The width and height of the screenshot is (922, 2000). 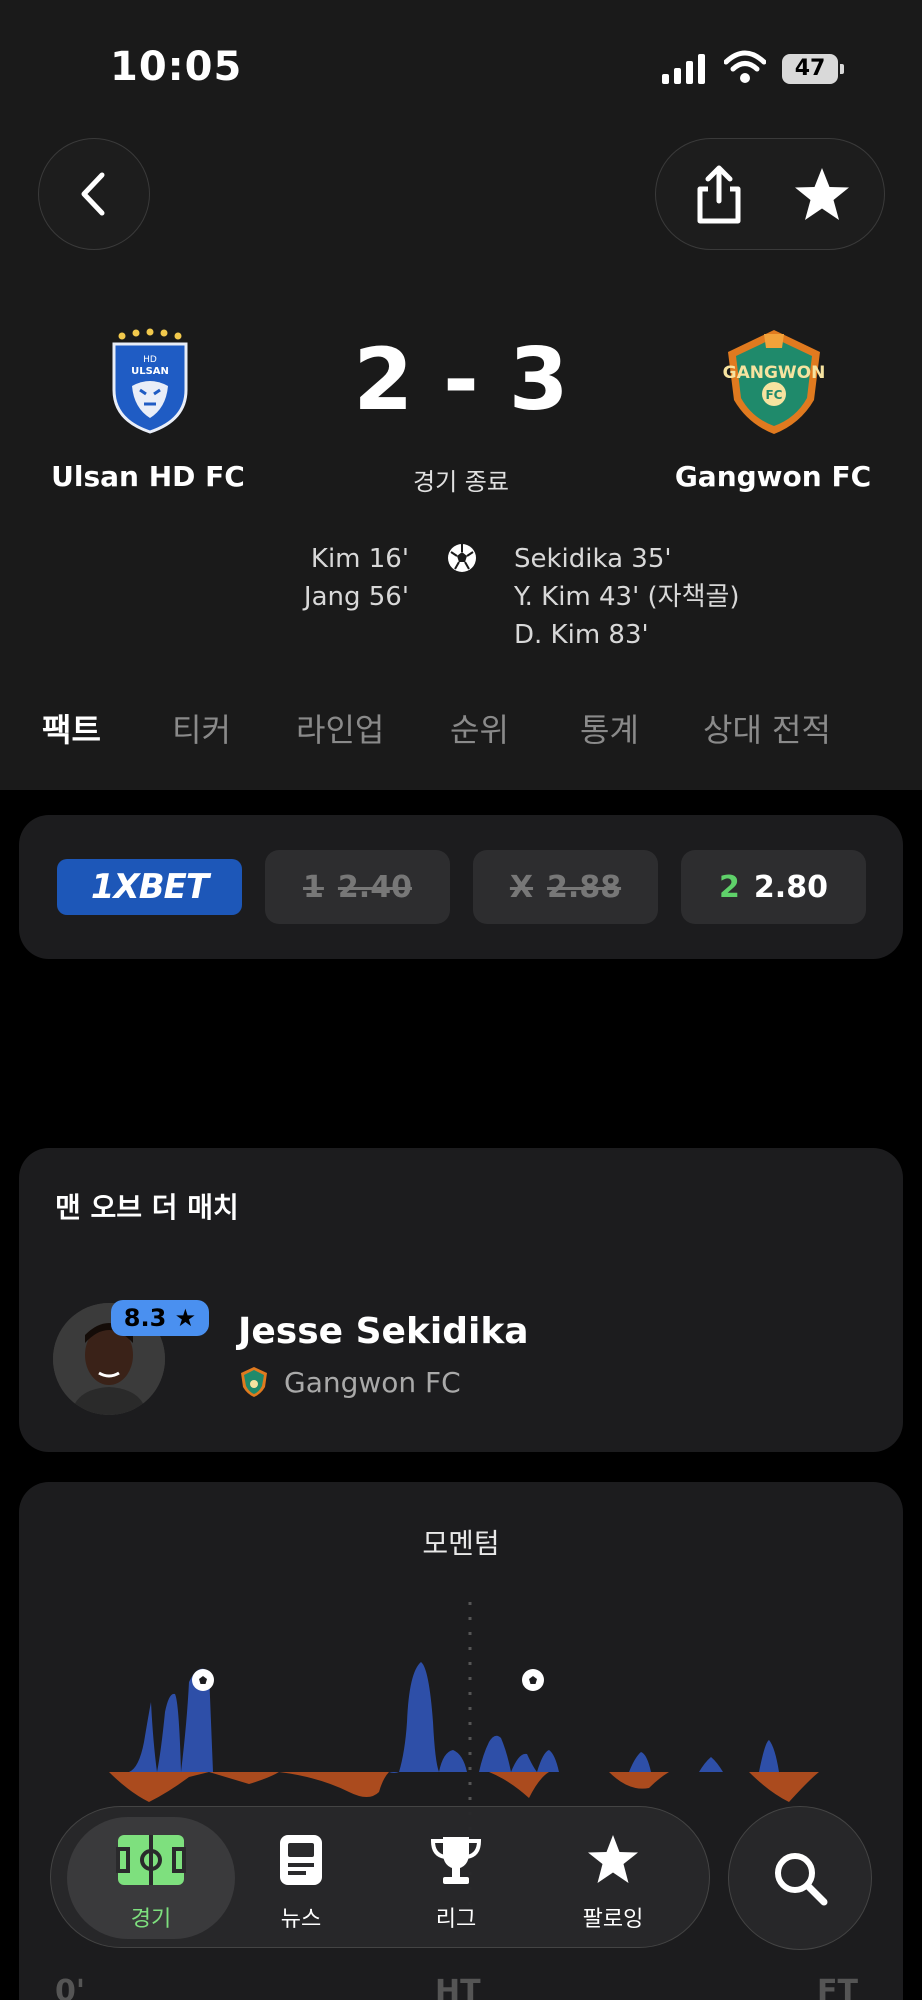 What do you see at coordinates (458, 1987) in the screenshot?
I see `axis-label-ht: HT` at bounding box center [458, 1987].